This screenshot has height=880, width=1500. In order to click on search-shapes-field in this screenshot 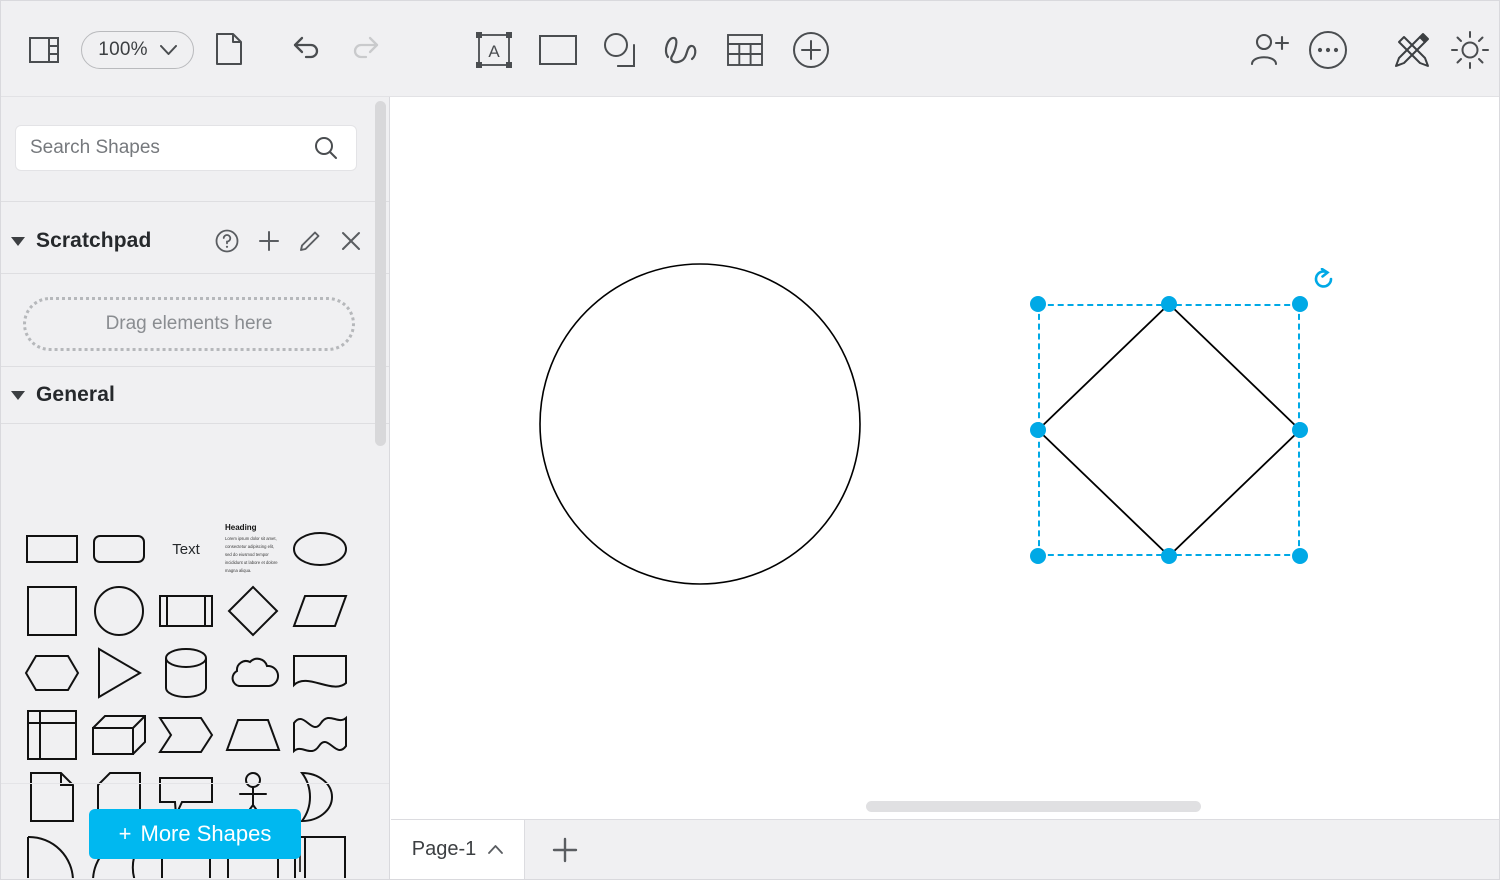, I will do `click(186, 148)`.